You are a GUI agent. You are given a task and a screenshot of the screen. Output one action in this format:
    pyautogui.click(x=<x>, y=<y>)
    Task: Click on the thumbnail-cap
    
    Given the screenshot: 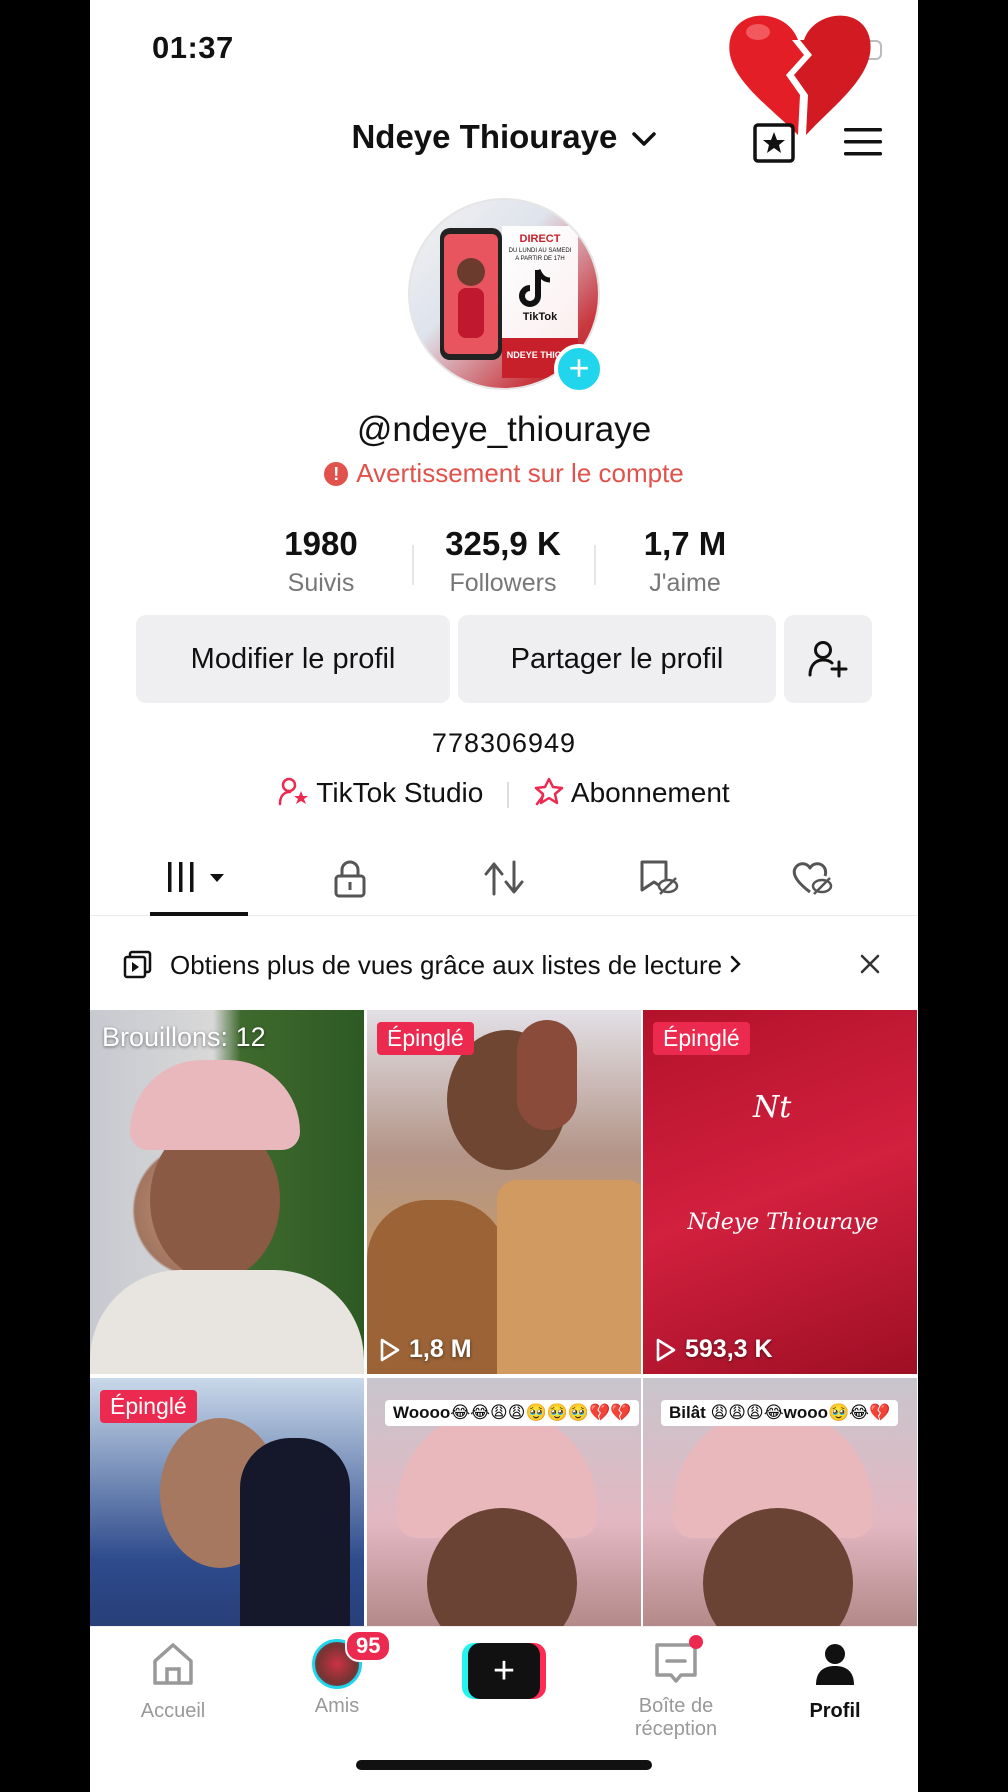 What is the action you would take?
    pyautogui.click(x=215, y=1105)
    